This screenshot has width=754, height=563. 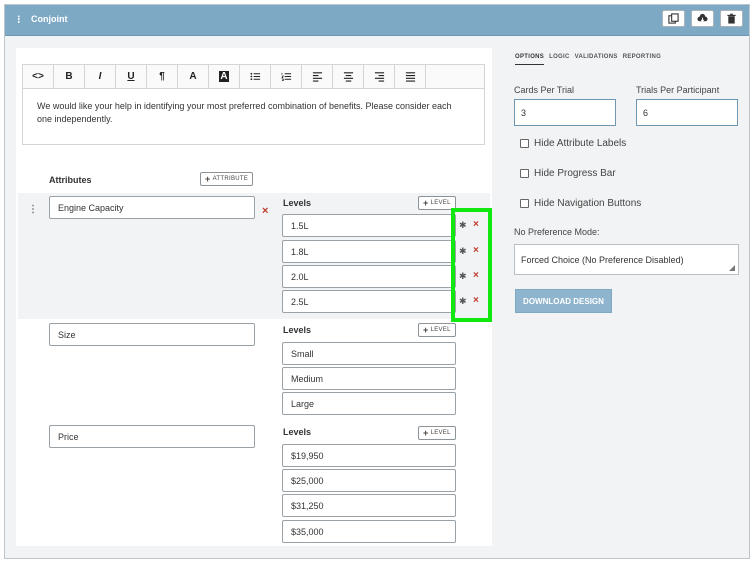 I want to click on level-input: Small, so click(x=369, y=353).